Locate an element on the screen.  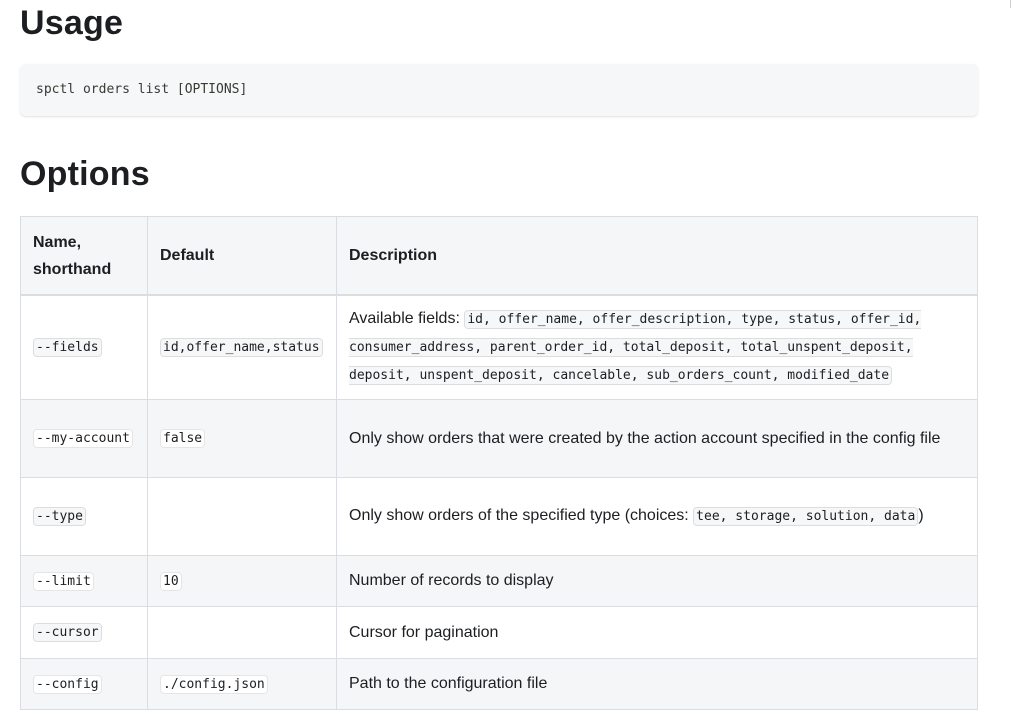
option-name: --config is located at coordinates (67, 684).